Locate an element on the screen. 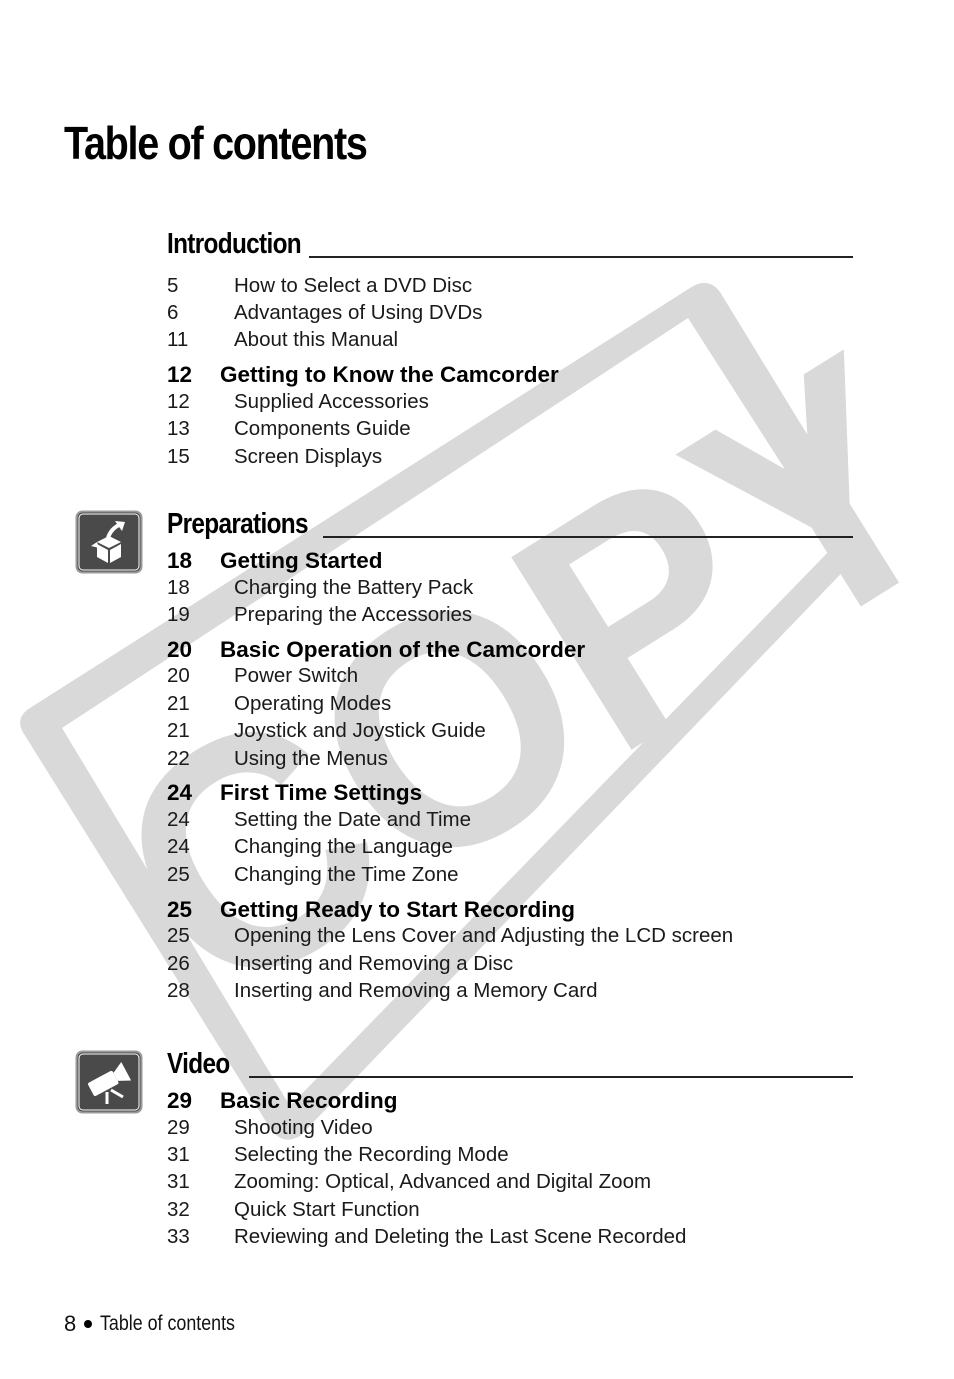 This screenshot has height=1379, width=954. toc-subheading: 20 Basic Operation of the Camcorder is located at coordinates (510, 650).